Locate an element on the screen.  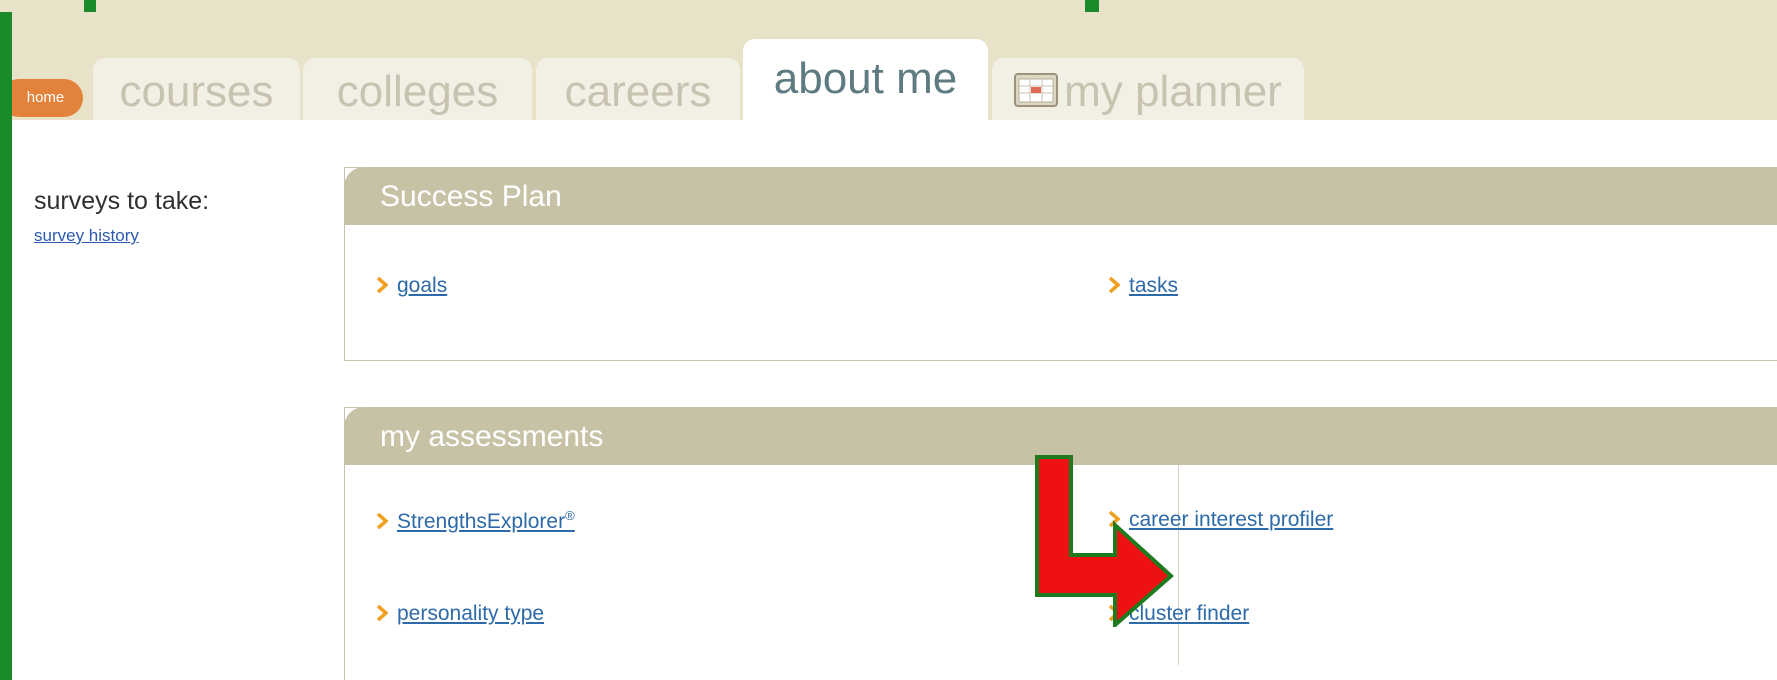
tab-colleges: colleges is located at coordinates (417, 89).